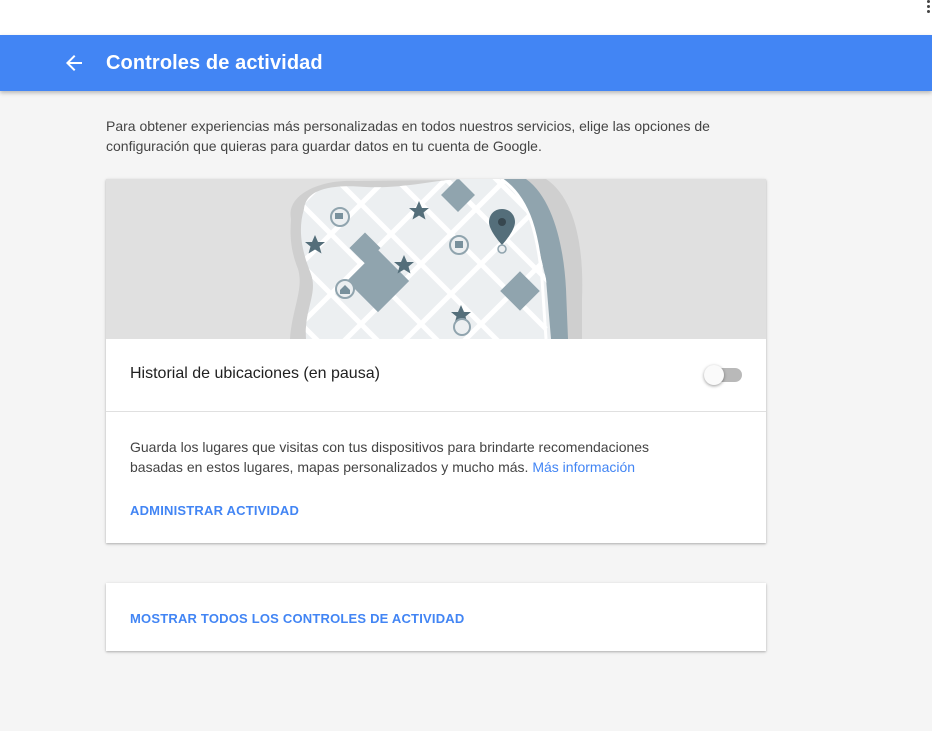  Describe the element at coordinates (714, 375) in the screenshot. I see `toggle-thumb` at that location.